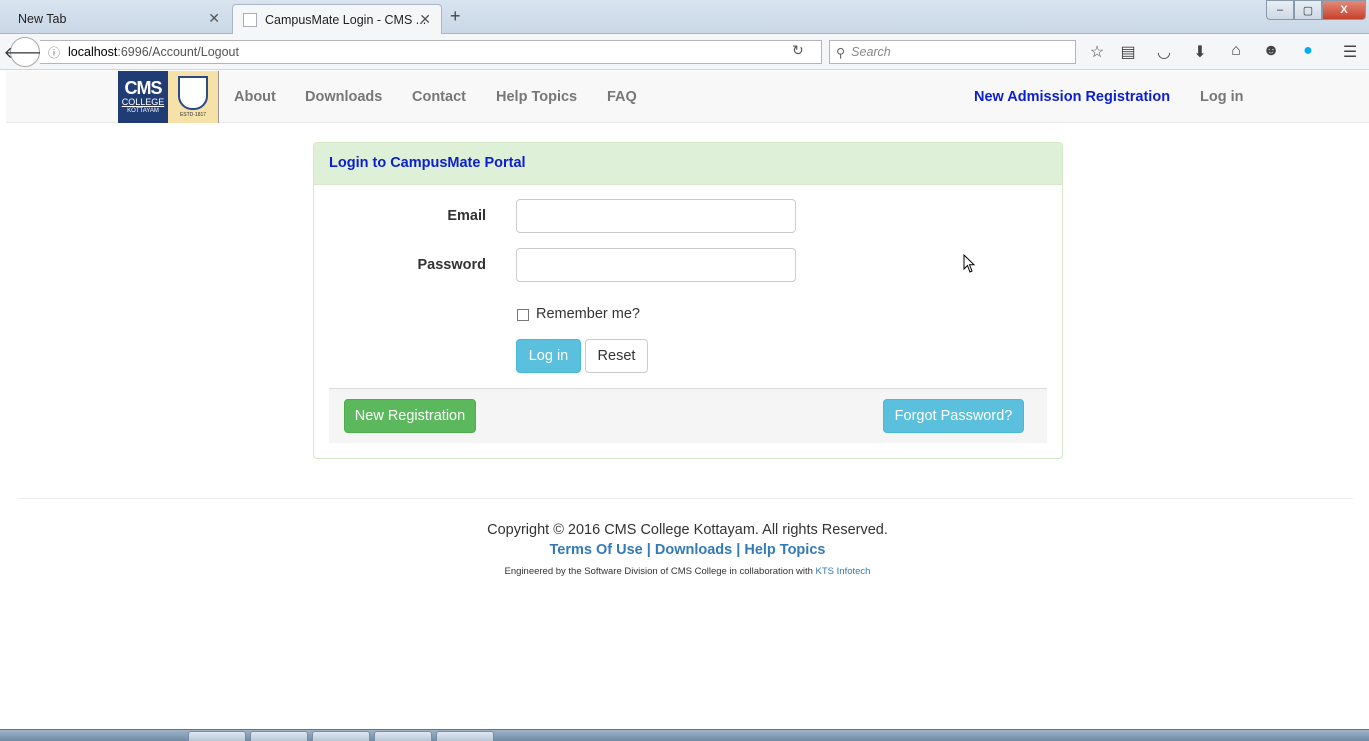  I want to click on chat-icon: ☻, so click(1271, 51).